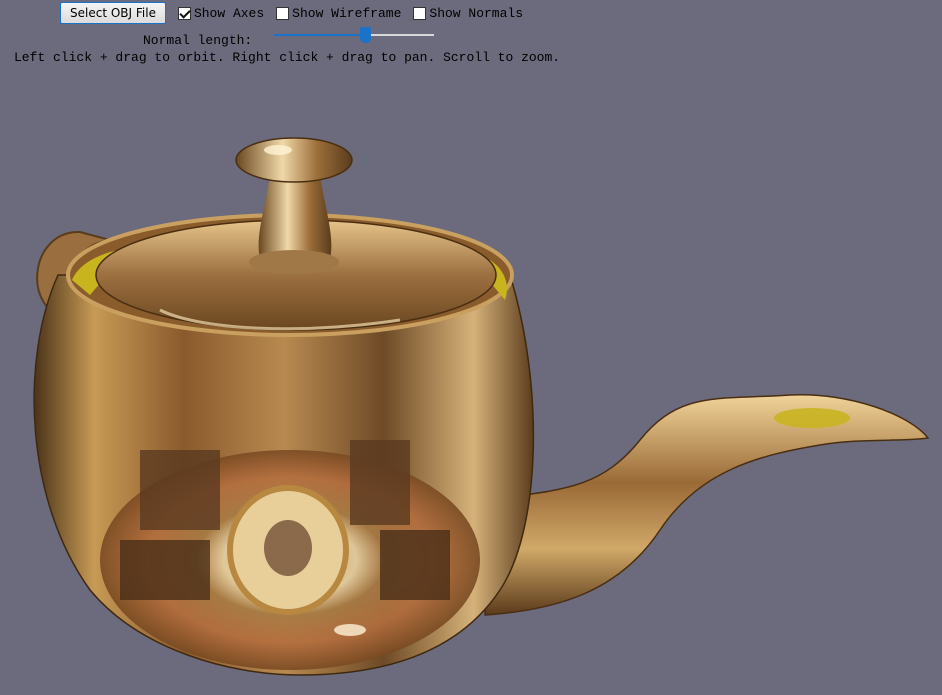 This screenshot has height=695, width=942. I want to click on normal-length-slider, so click(354, 35).